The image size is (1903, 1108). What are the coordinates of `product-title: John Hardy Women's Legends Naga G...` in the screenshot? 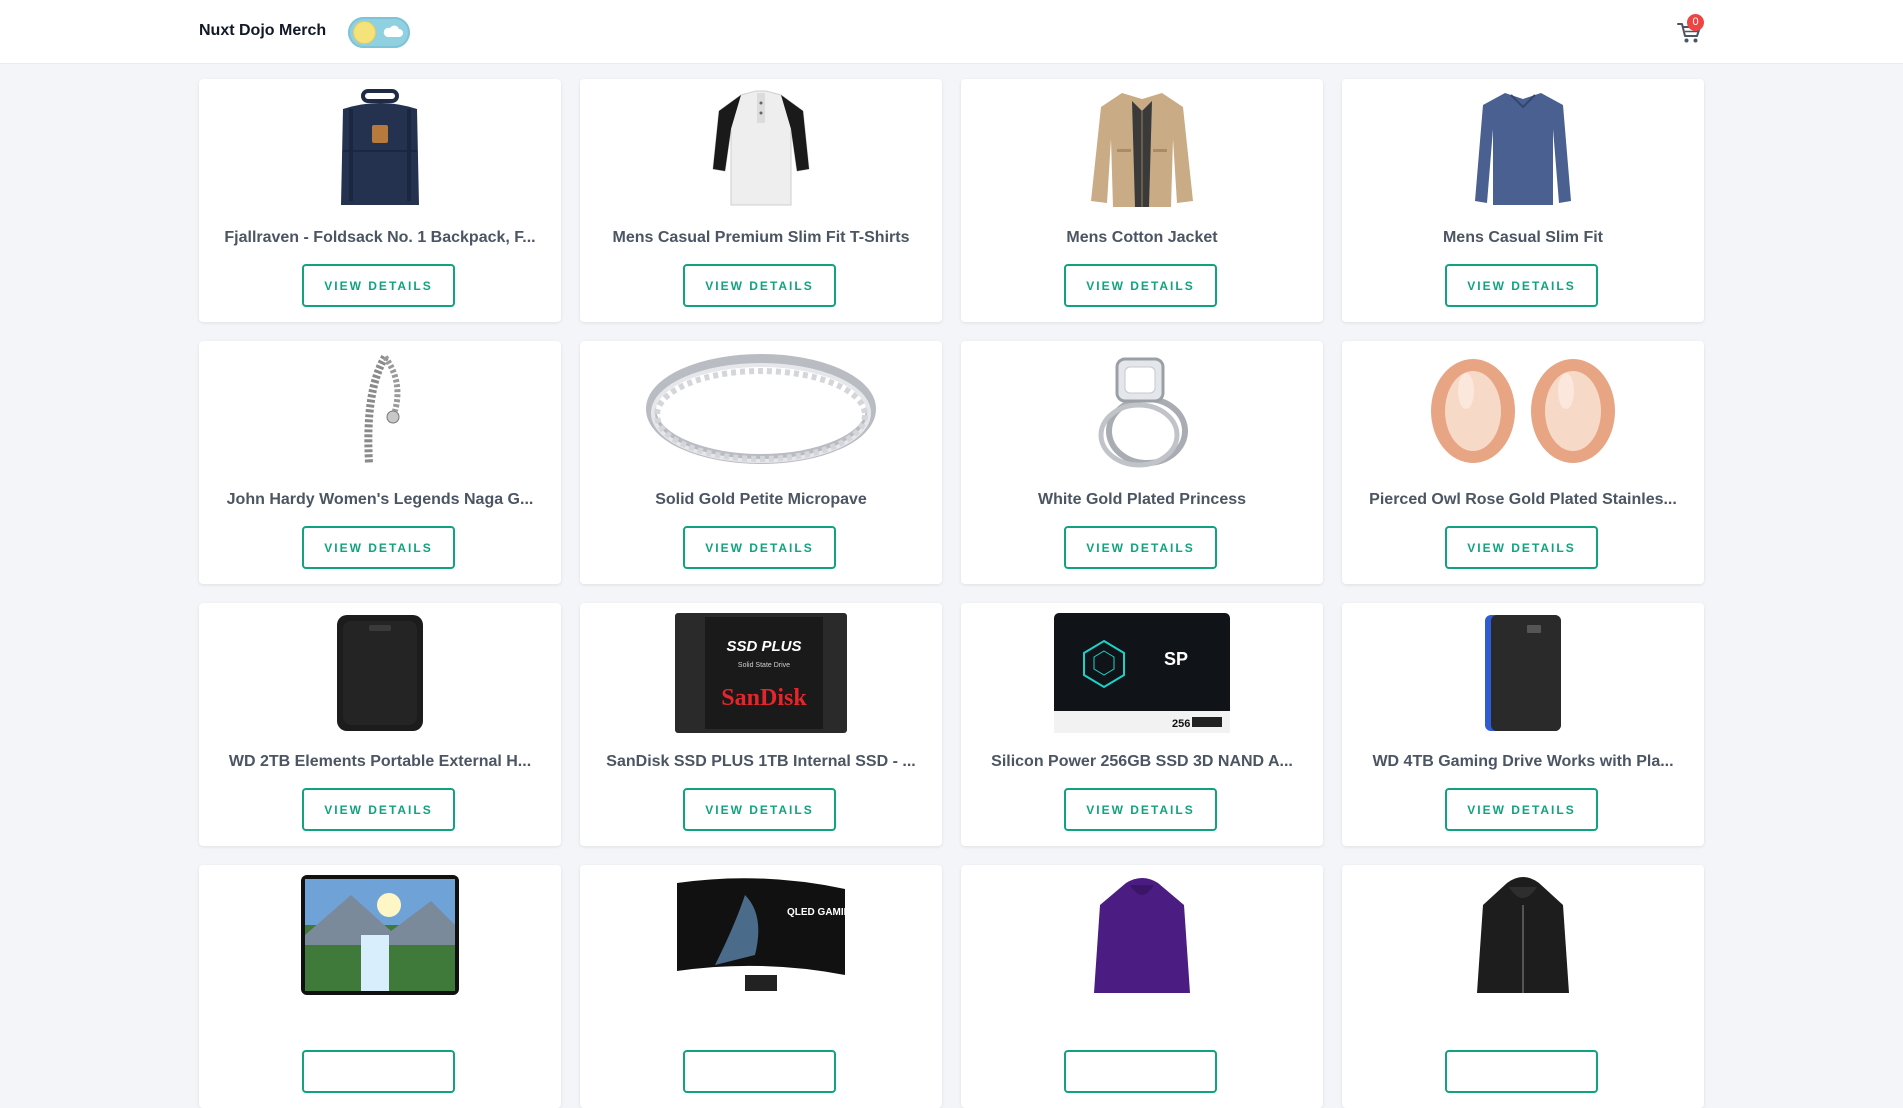 It's located at (380, 499).